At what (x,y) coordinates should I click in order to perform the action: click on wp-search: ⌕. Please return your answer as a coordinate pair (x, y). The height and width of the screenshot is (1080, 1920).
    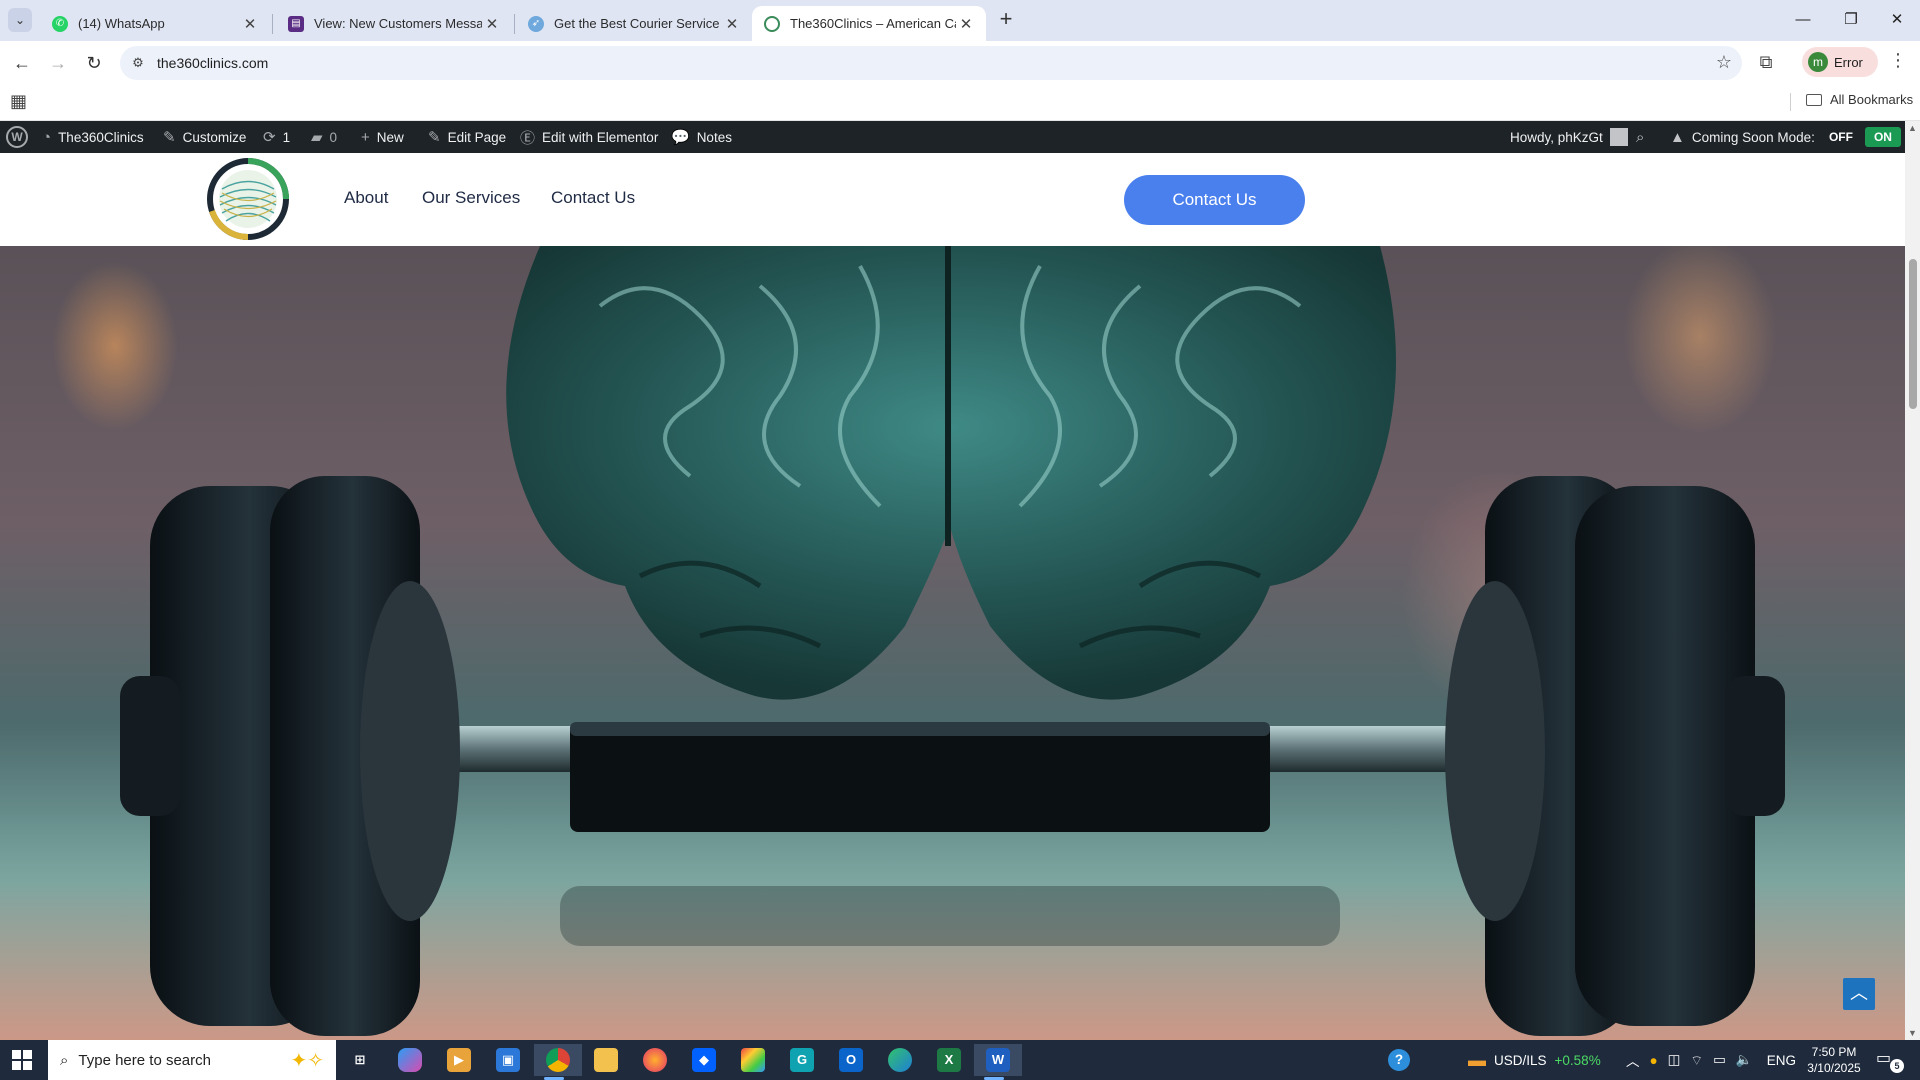
    Looking at the image, I should click on (1643, 137).